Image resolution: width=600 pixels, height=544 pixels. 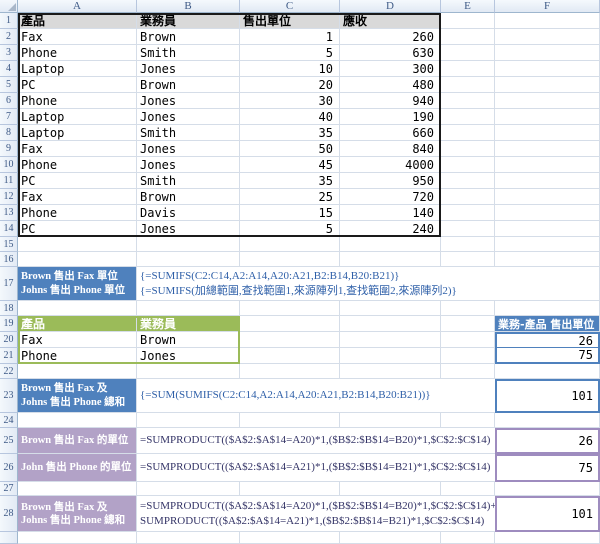 What do you see at coordinates (9, 284) in the screenshot?
I see `row-header: 17` at bounding box center [9, 284].